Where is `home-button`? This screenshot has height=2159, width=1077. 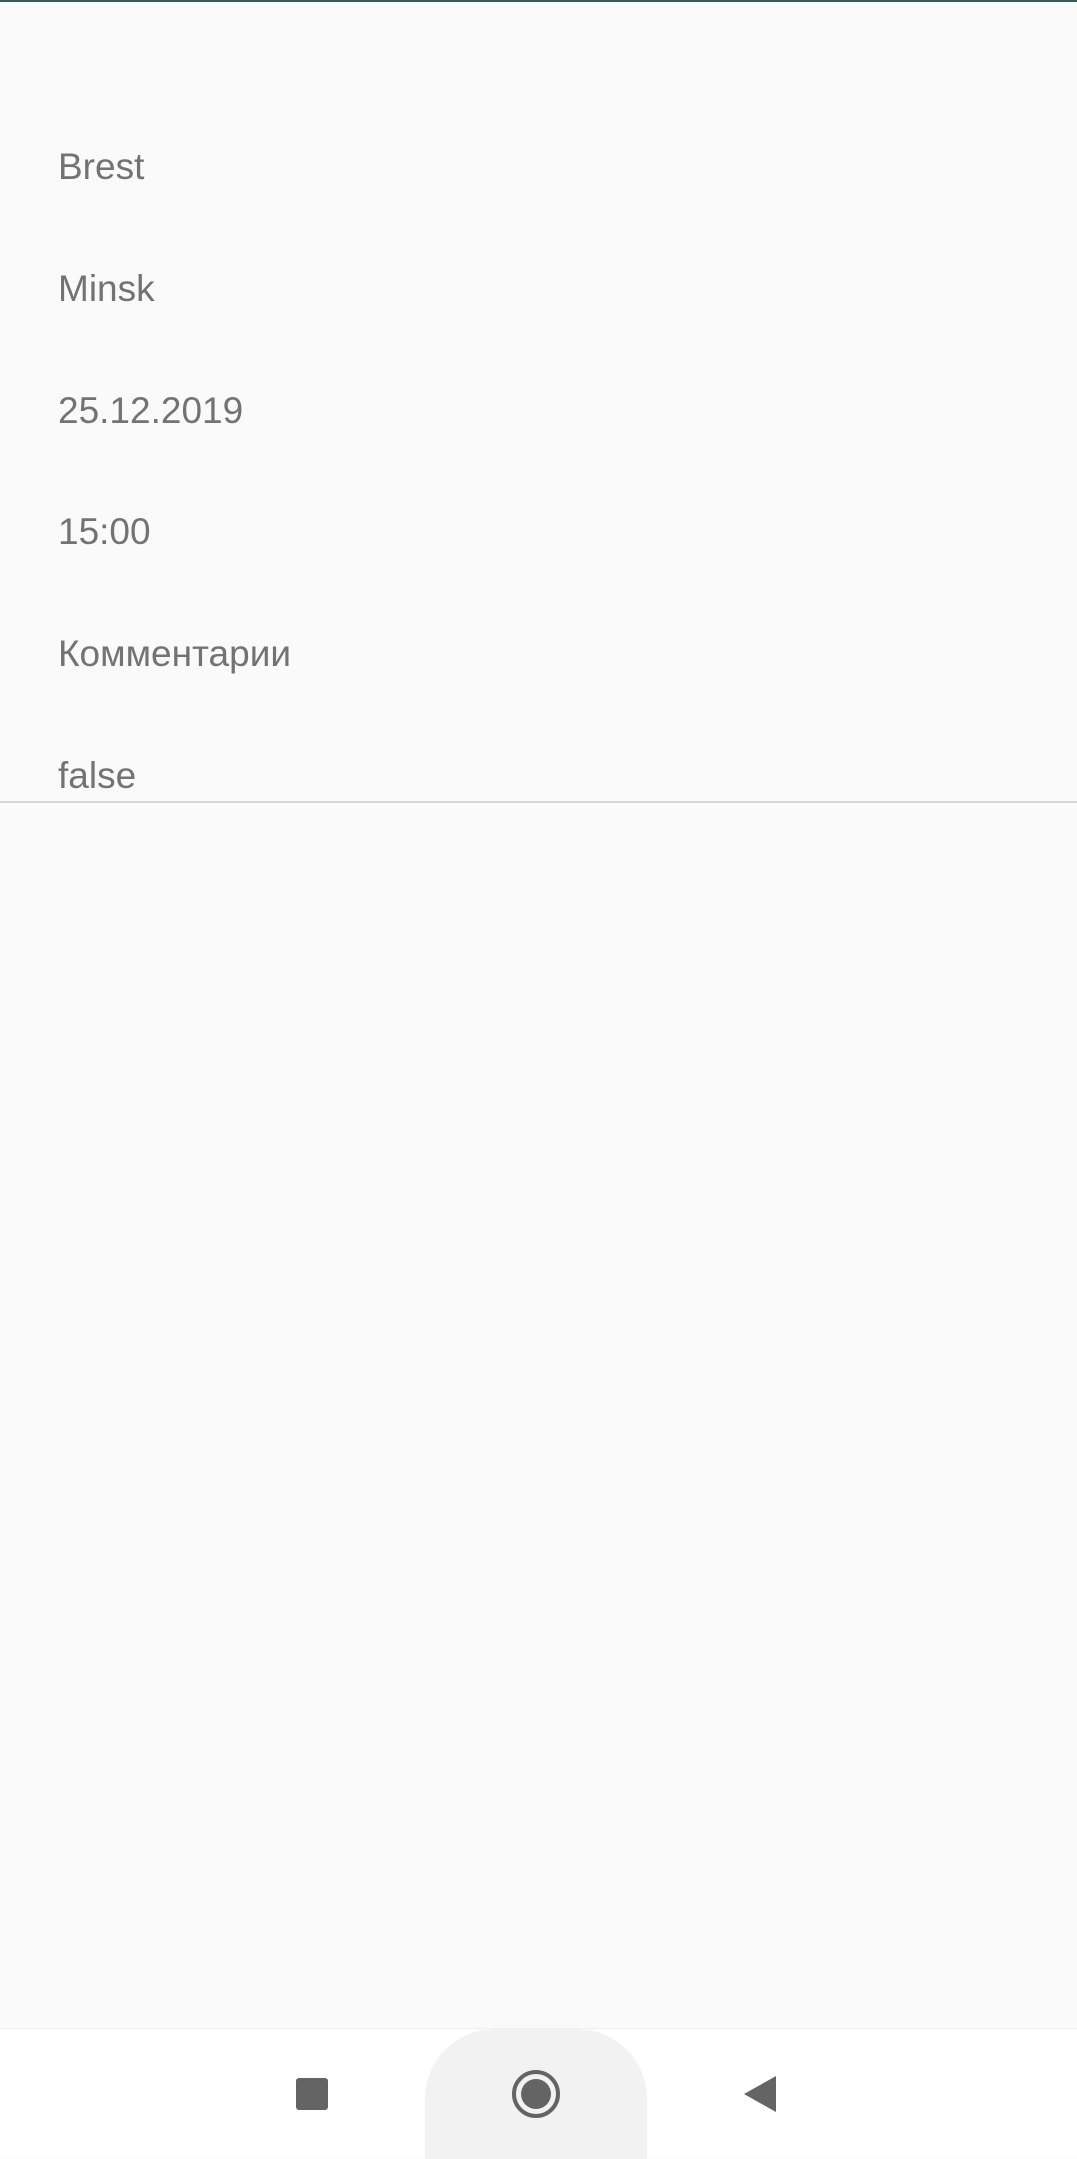
home-button is located at coordinates (536, 2094).